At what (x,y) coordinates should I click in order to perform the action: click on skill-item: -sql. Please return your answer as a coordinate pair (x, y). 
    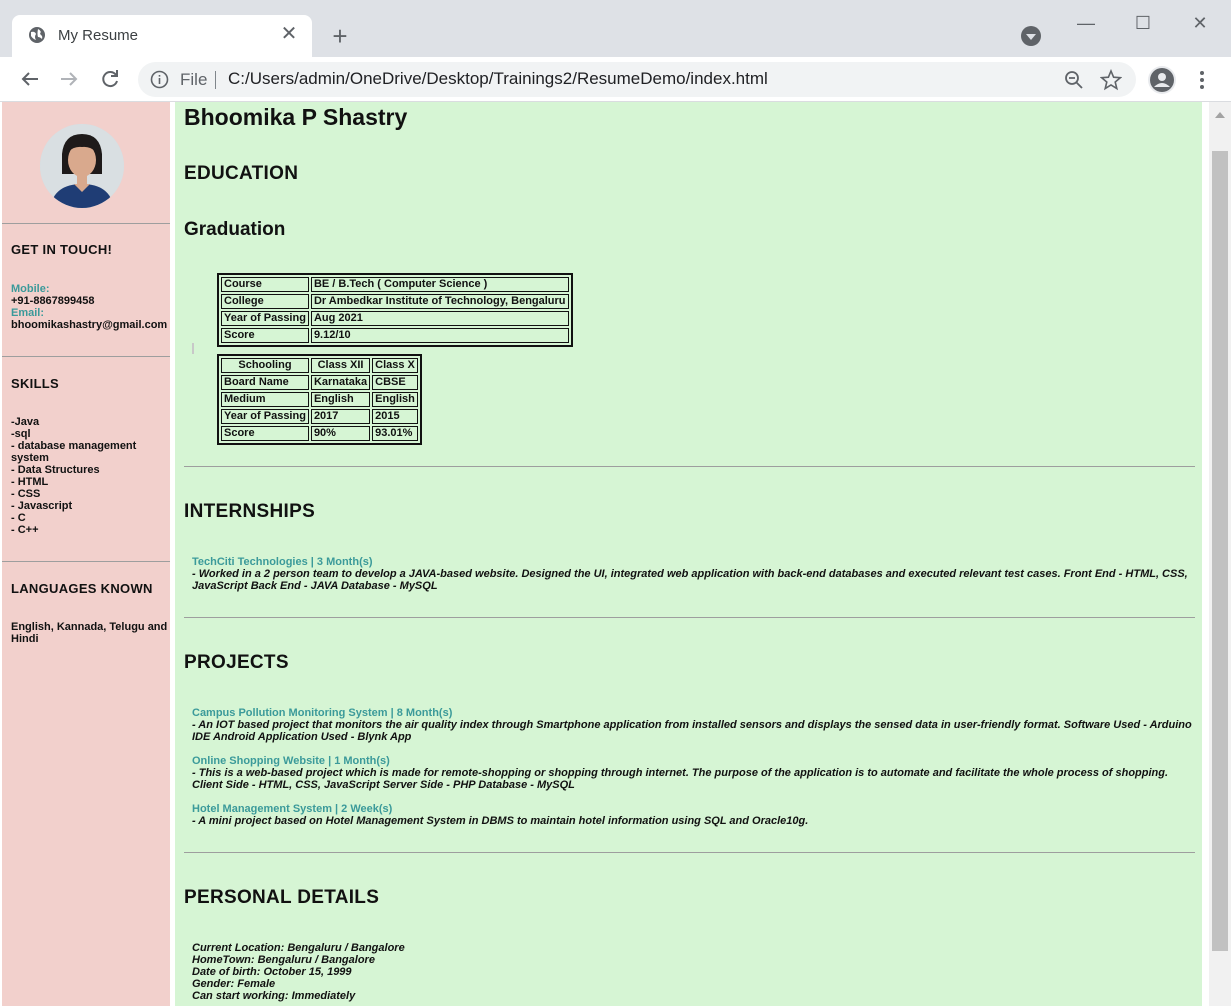
    Looking at the image, I should click on (21, 434).